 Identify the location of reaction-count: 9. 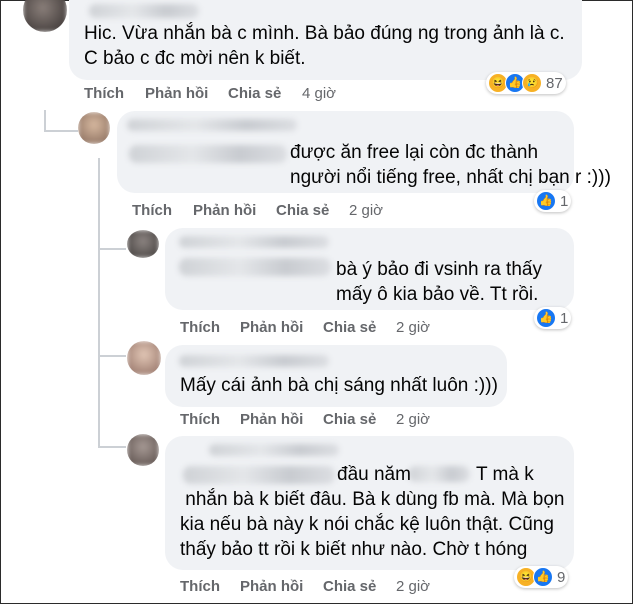
(561, 577).